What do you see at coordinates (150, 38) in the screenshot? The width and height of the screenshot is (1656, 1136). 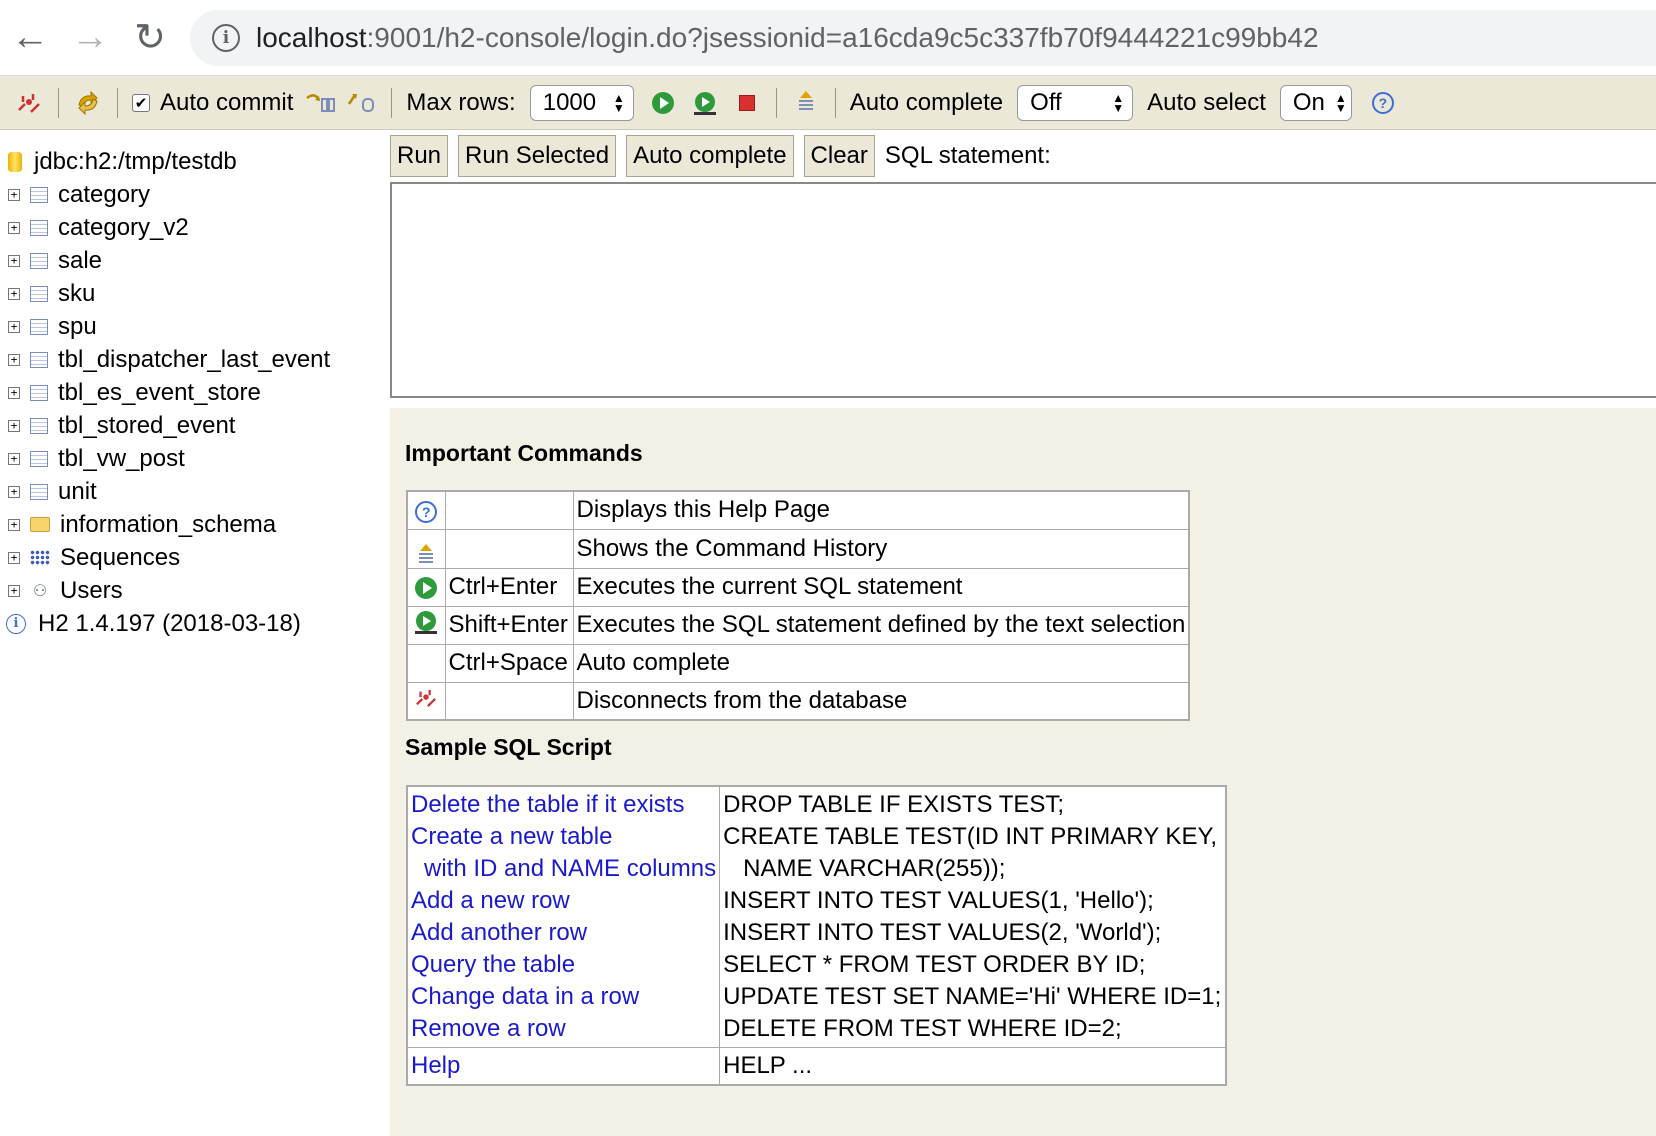 I see `reload-icon: ↻` at bounding box center [150, 38].